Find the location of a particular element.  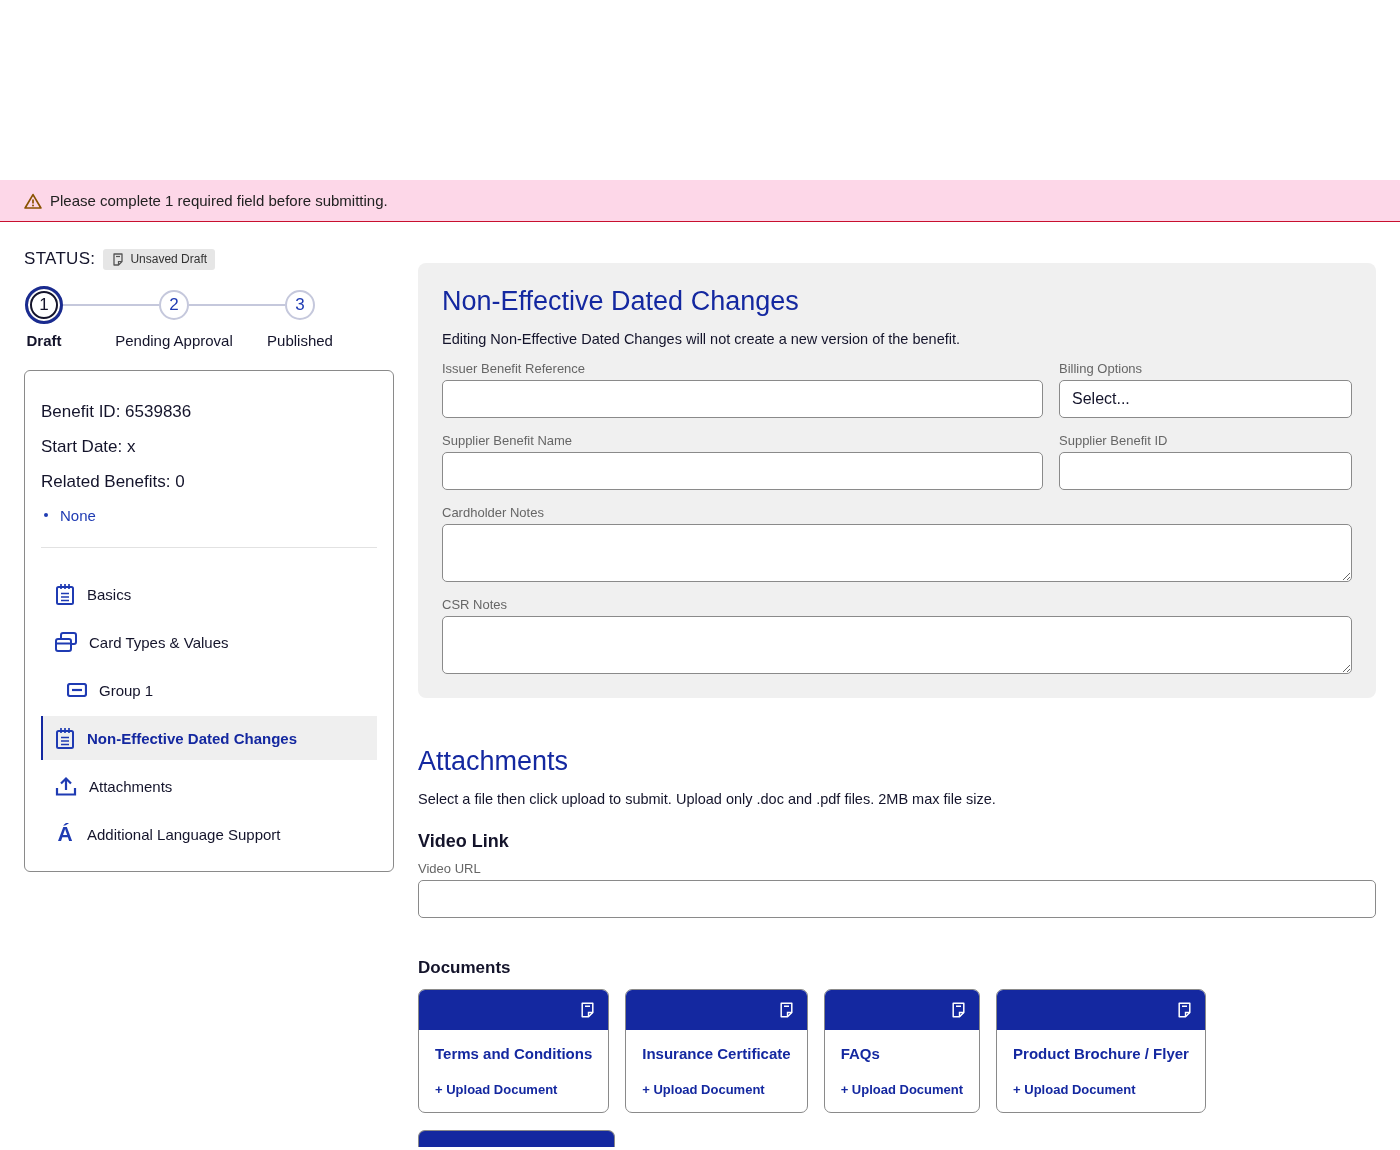

field-label: Supplier Benefit ID is located at coordinates (1114, 441).